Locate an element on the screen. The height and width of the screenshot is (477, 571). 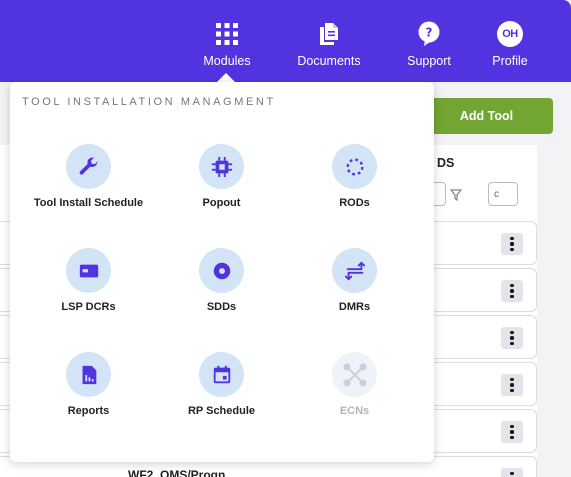
nav-support: ? Support is located at coordinates (429, 44).